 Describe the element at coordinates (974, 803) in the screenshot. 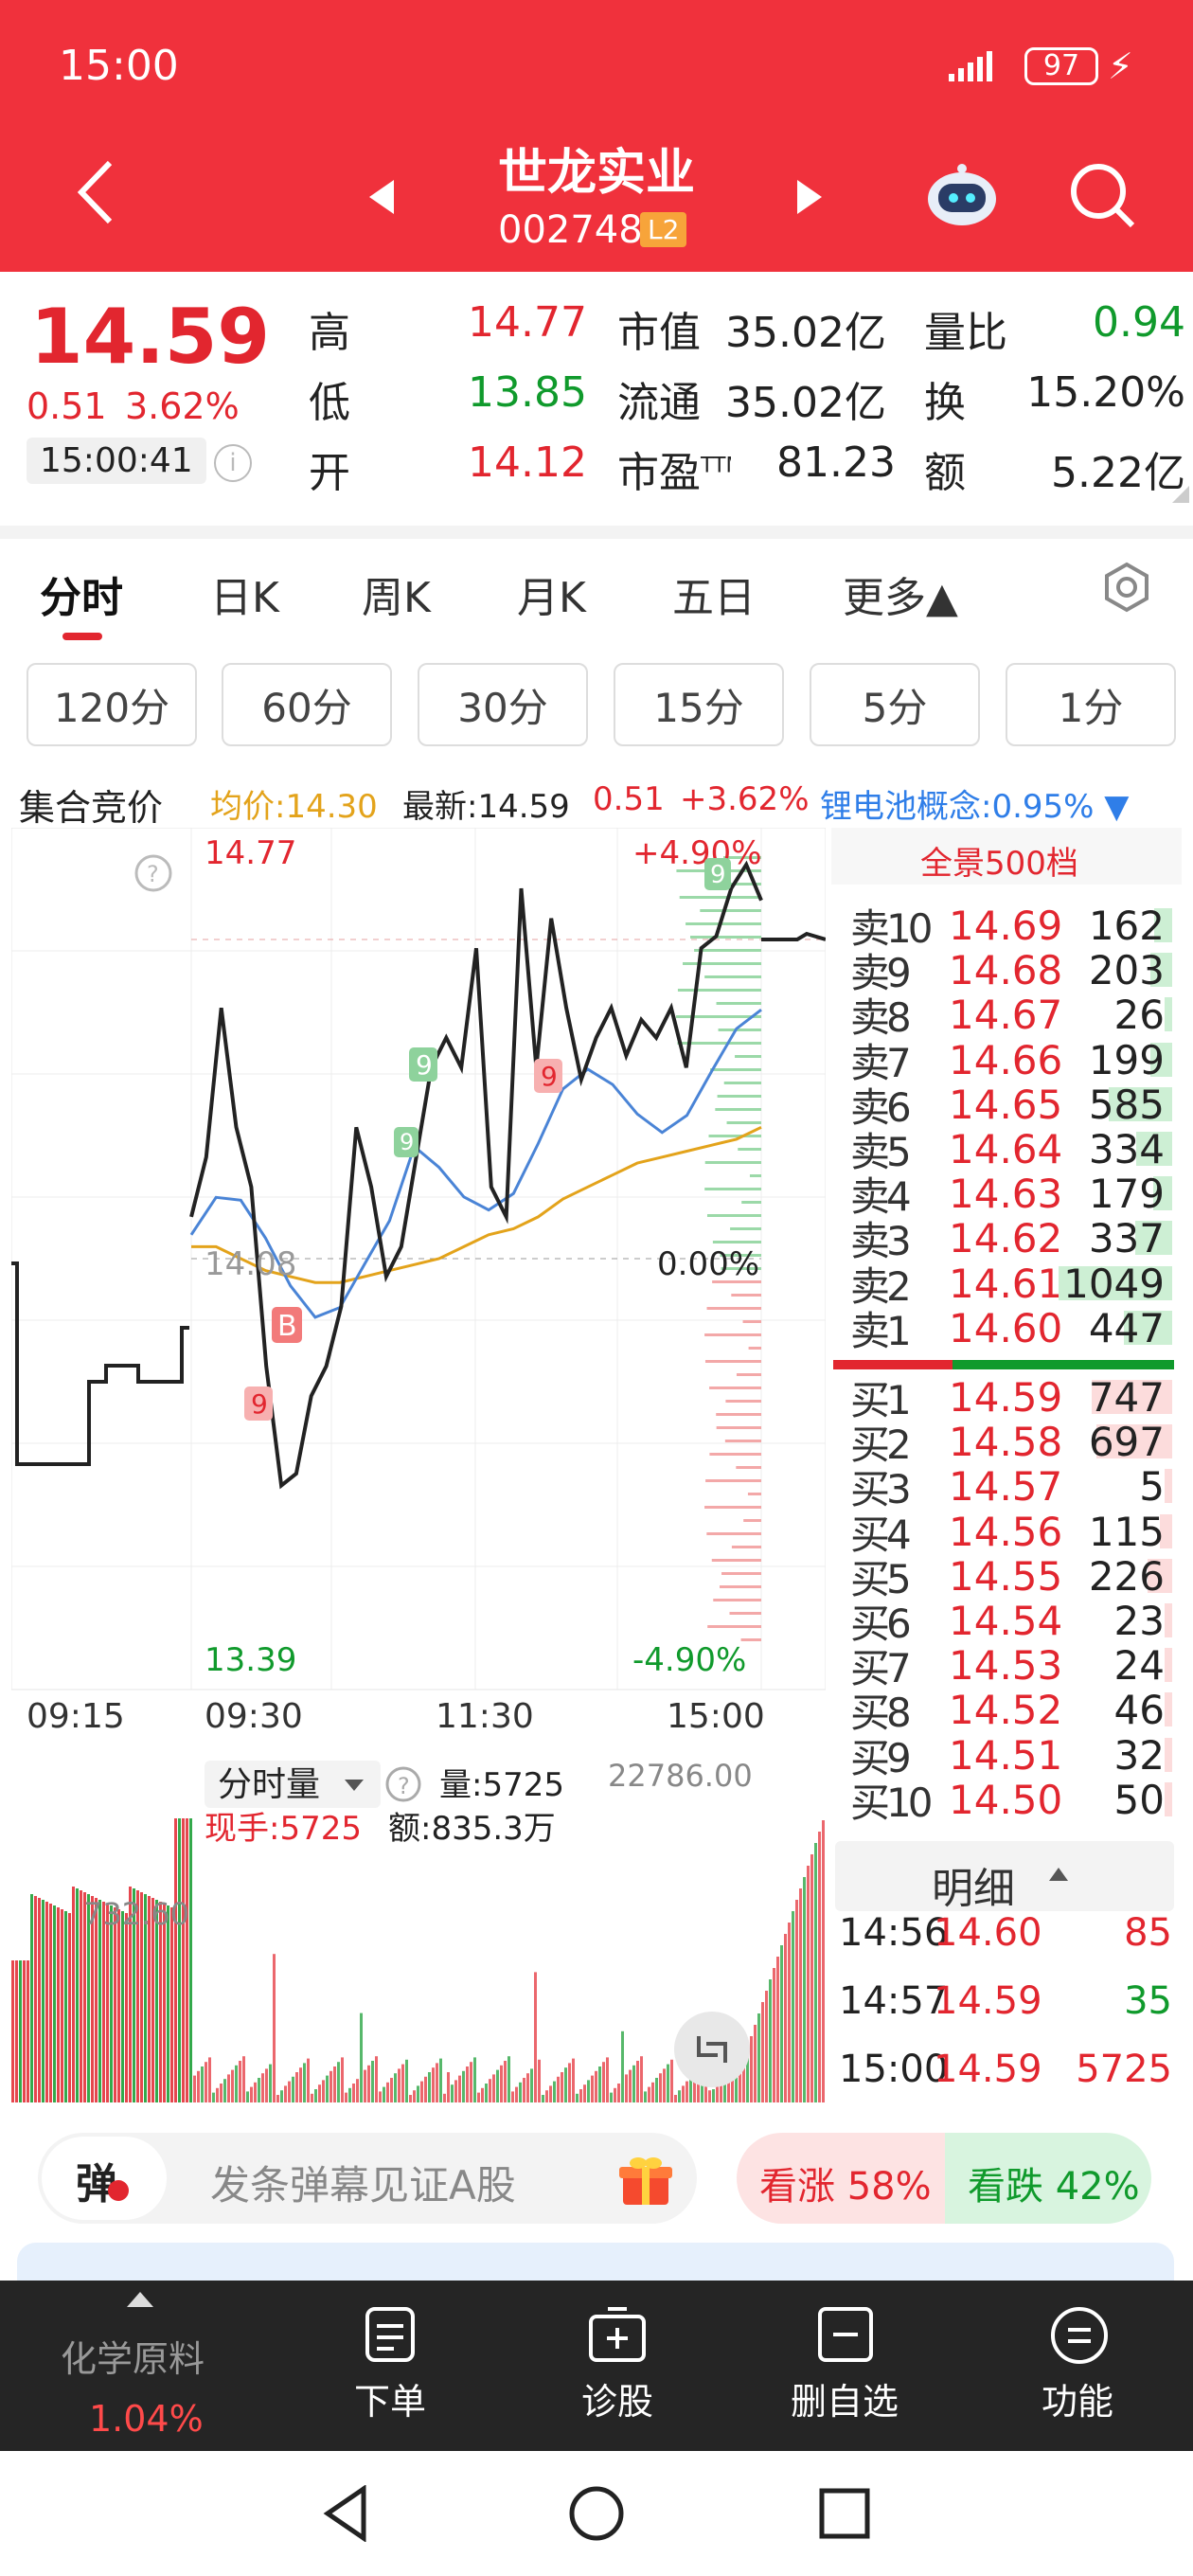

I see `concept-link: 锂电池概念:0.95% ▼` at that location.